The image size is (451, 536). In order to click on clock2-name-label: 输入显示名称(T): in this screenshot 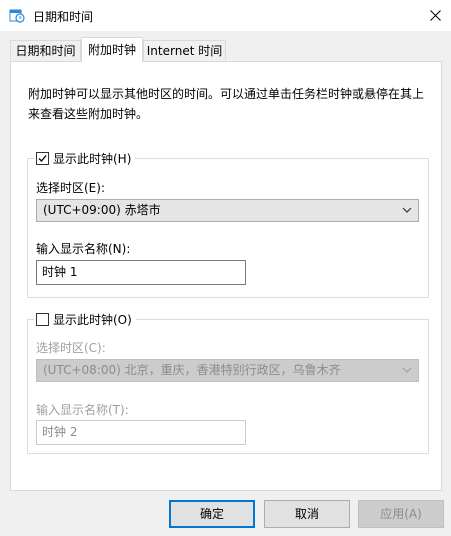, I will do `click(82, 410)`.